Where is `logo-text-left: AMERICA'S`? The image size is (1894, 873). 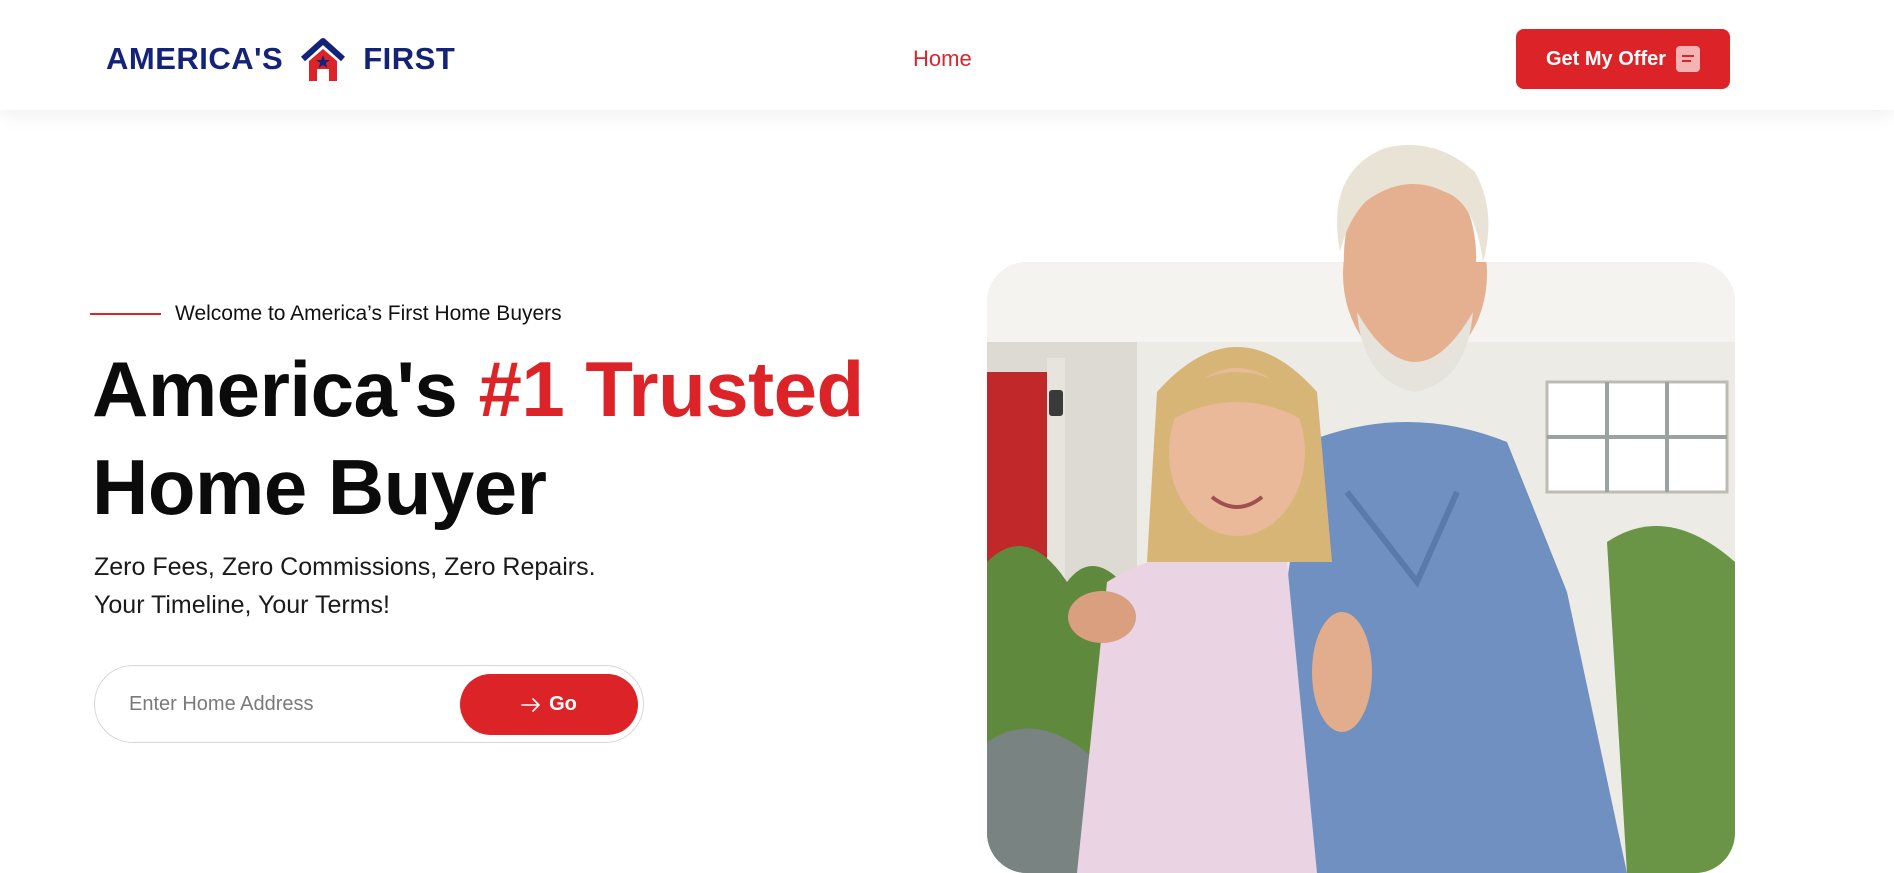
logo-text-left: AMERICA'S is located at coordinates (195, 58).